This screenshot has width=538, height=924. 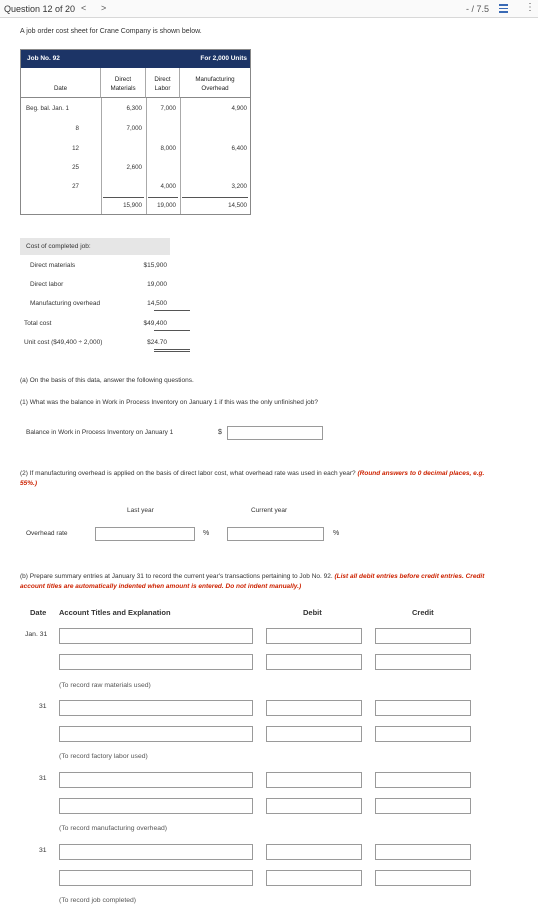 What do you see at coordinates (145, 534) in the screenshot?
I see `last-year-rate-input` at bounding box center [145, 534].